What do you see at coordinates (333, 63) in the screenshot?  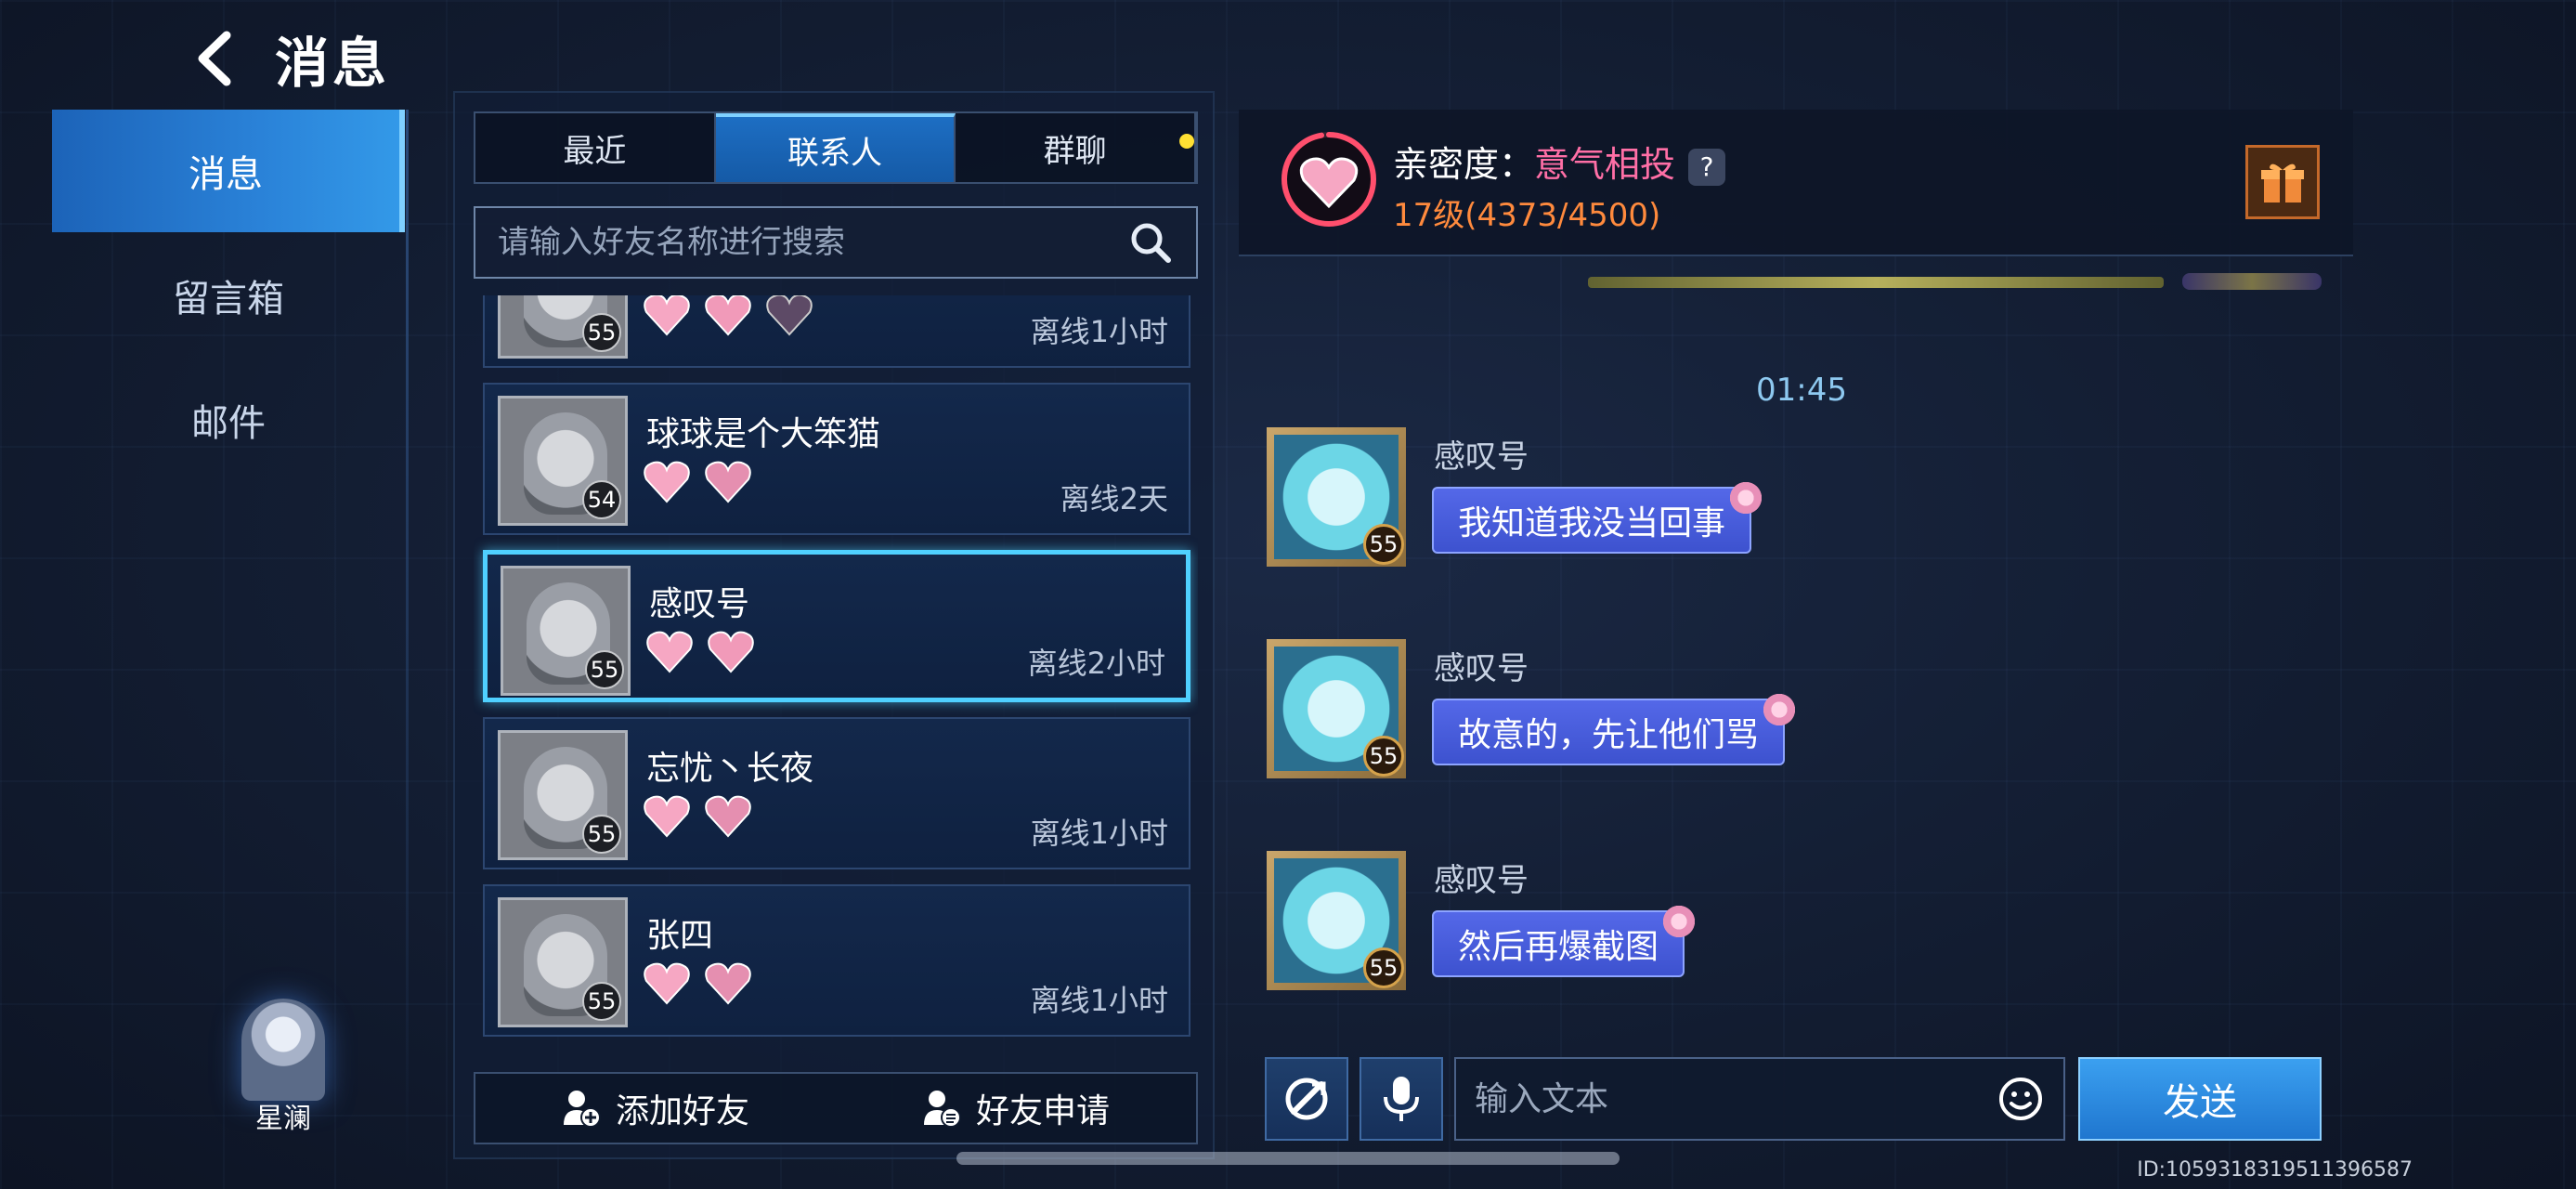 I see `page-title: 消息` at bounding box center [333, 63].